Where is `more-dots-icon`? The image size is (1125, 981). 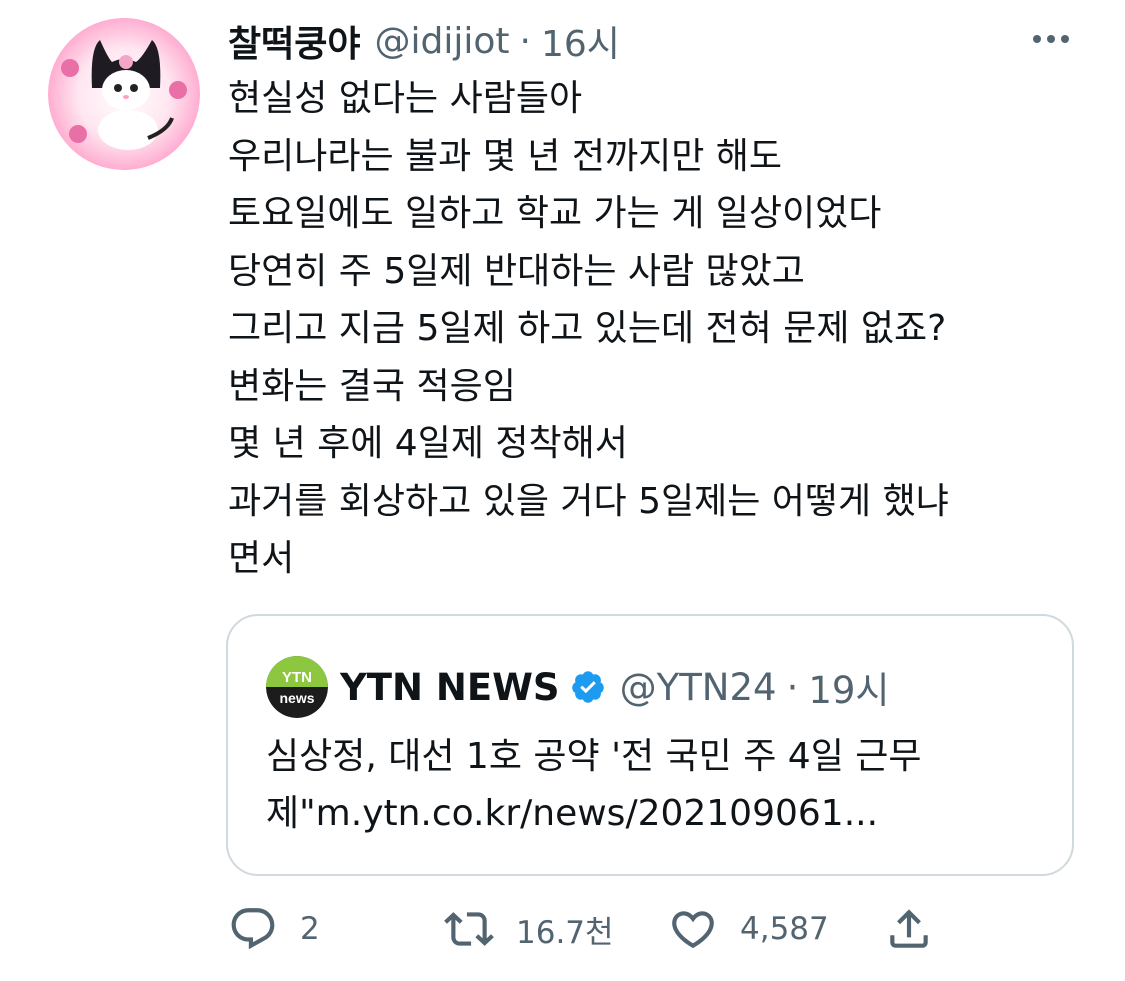
more-dots-icon is located at coordinates (1051, 39).